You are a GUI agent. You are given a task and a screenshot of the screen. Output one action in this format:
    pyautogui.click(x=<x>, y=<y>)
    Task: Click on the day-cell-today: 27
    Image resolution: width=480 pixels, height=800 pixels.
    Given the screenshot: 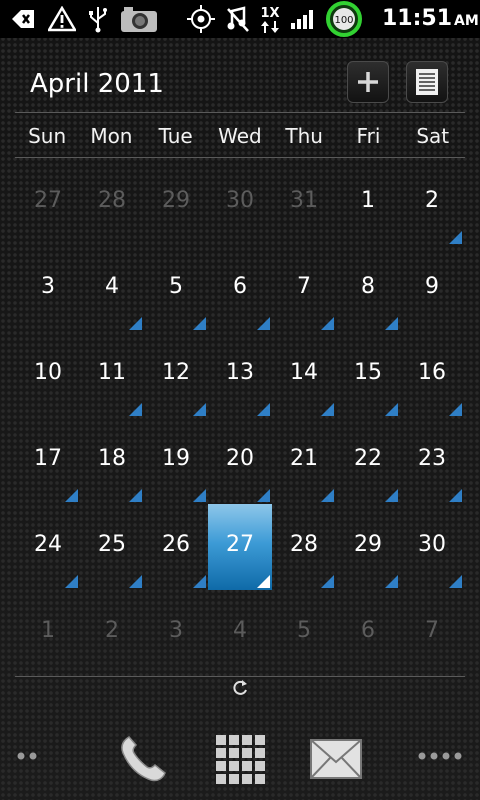 What is the action you would take?
    pyautogui.click(x=240, y=547)
    